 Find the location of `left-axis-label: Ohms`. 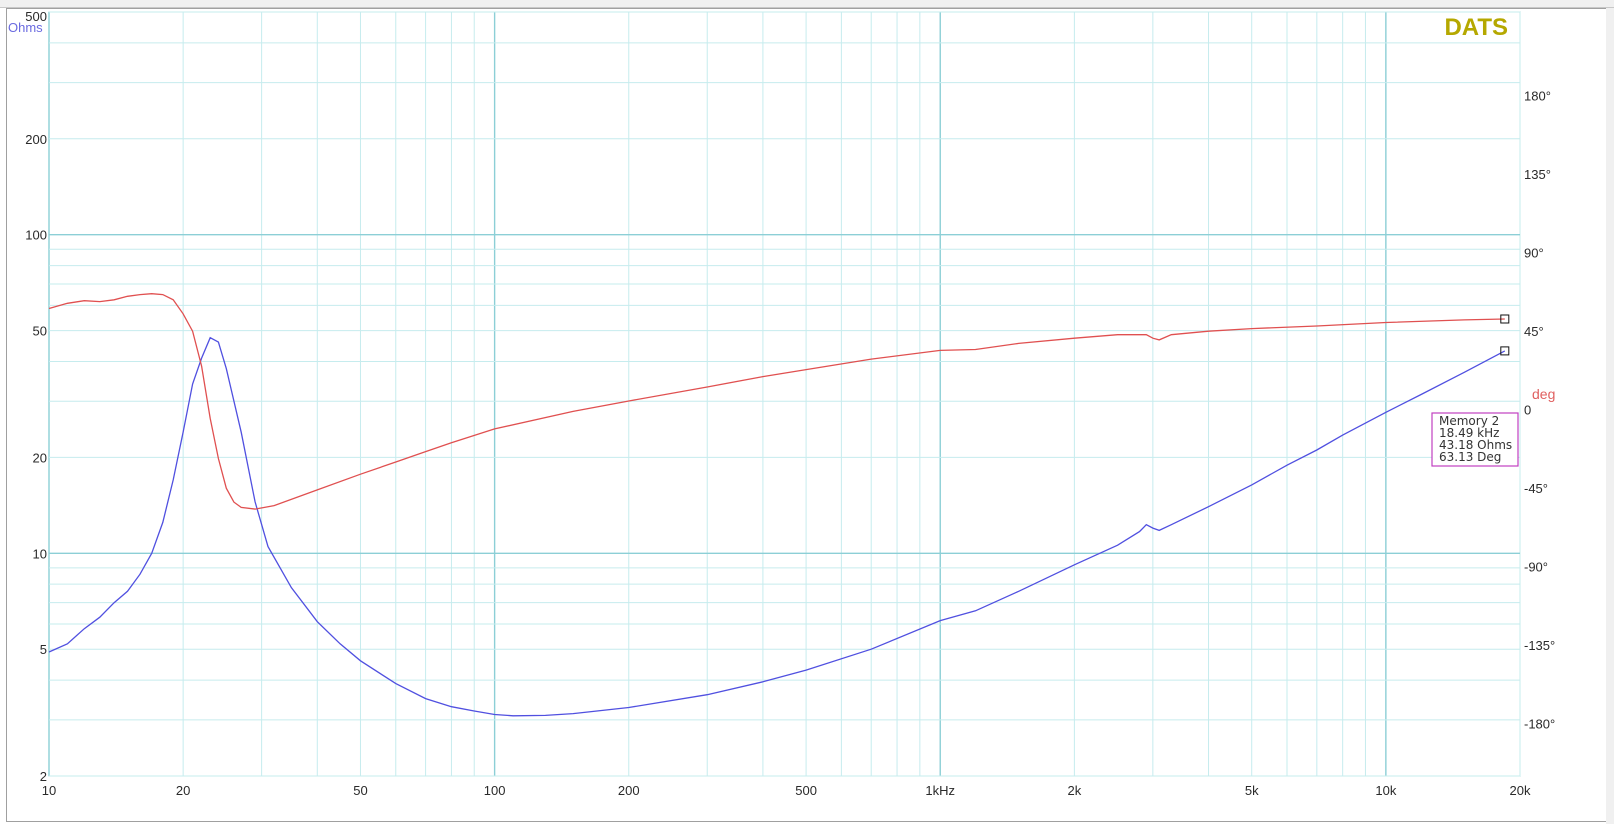

left-axis-label: Ohms is located at coordinates (25, 27).